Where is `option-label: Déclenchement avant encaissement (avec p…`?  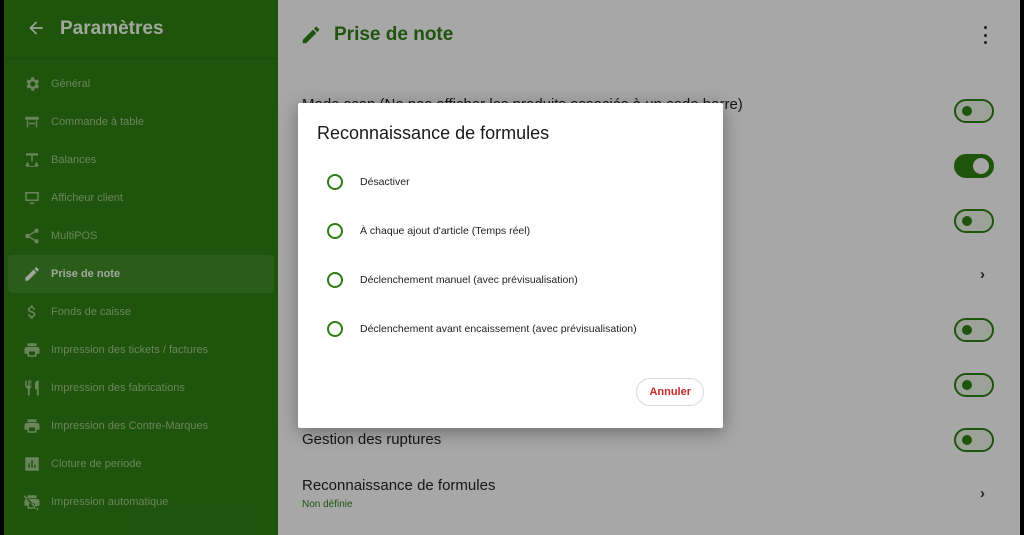 option-label: Déclenchement avant encaissement (avec p… is located at coordinates (498, 329).